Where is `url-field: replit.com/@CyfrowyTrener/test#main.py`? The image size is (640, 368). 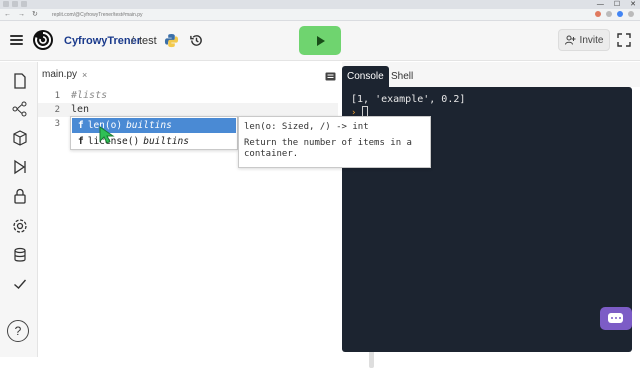
url-field: replit.com/@CyfrowyTrener/test#main.py is located at coordinates (262, 15).